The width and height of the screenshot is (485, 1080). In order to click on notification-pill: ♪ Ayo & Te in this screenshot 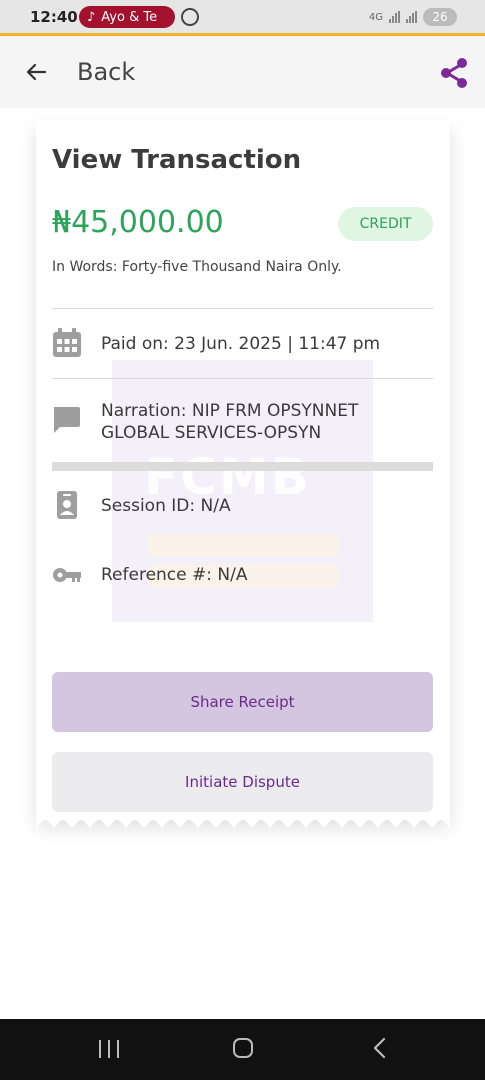, I will do `click(127, 17)`.